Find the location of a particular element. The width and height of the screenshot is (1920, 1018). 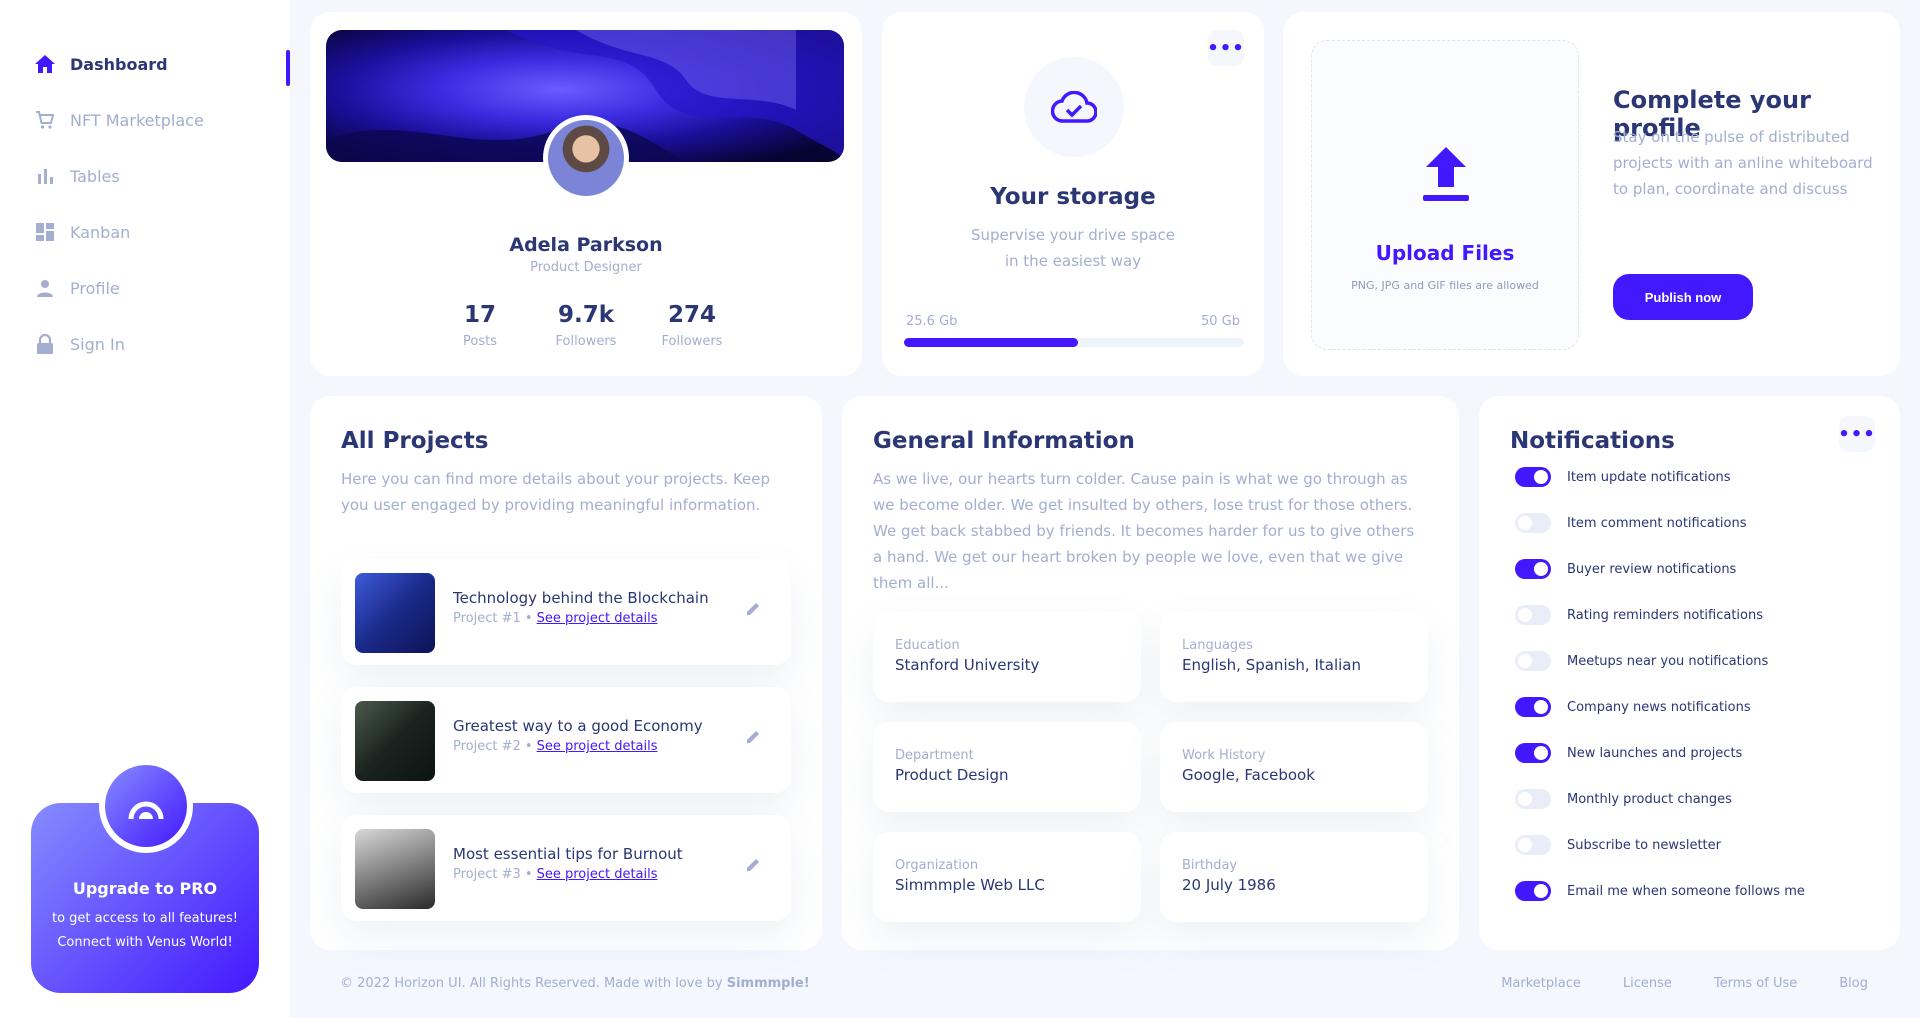

upgrade-badge is located at coordinates (146, 806).